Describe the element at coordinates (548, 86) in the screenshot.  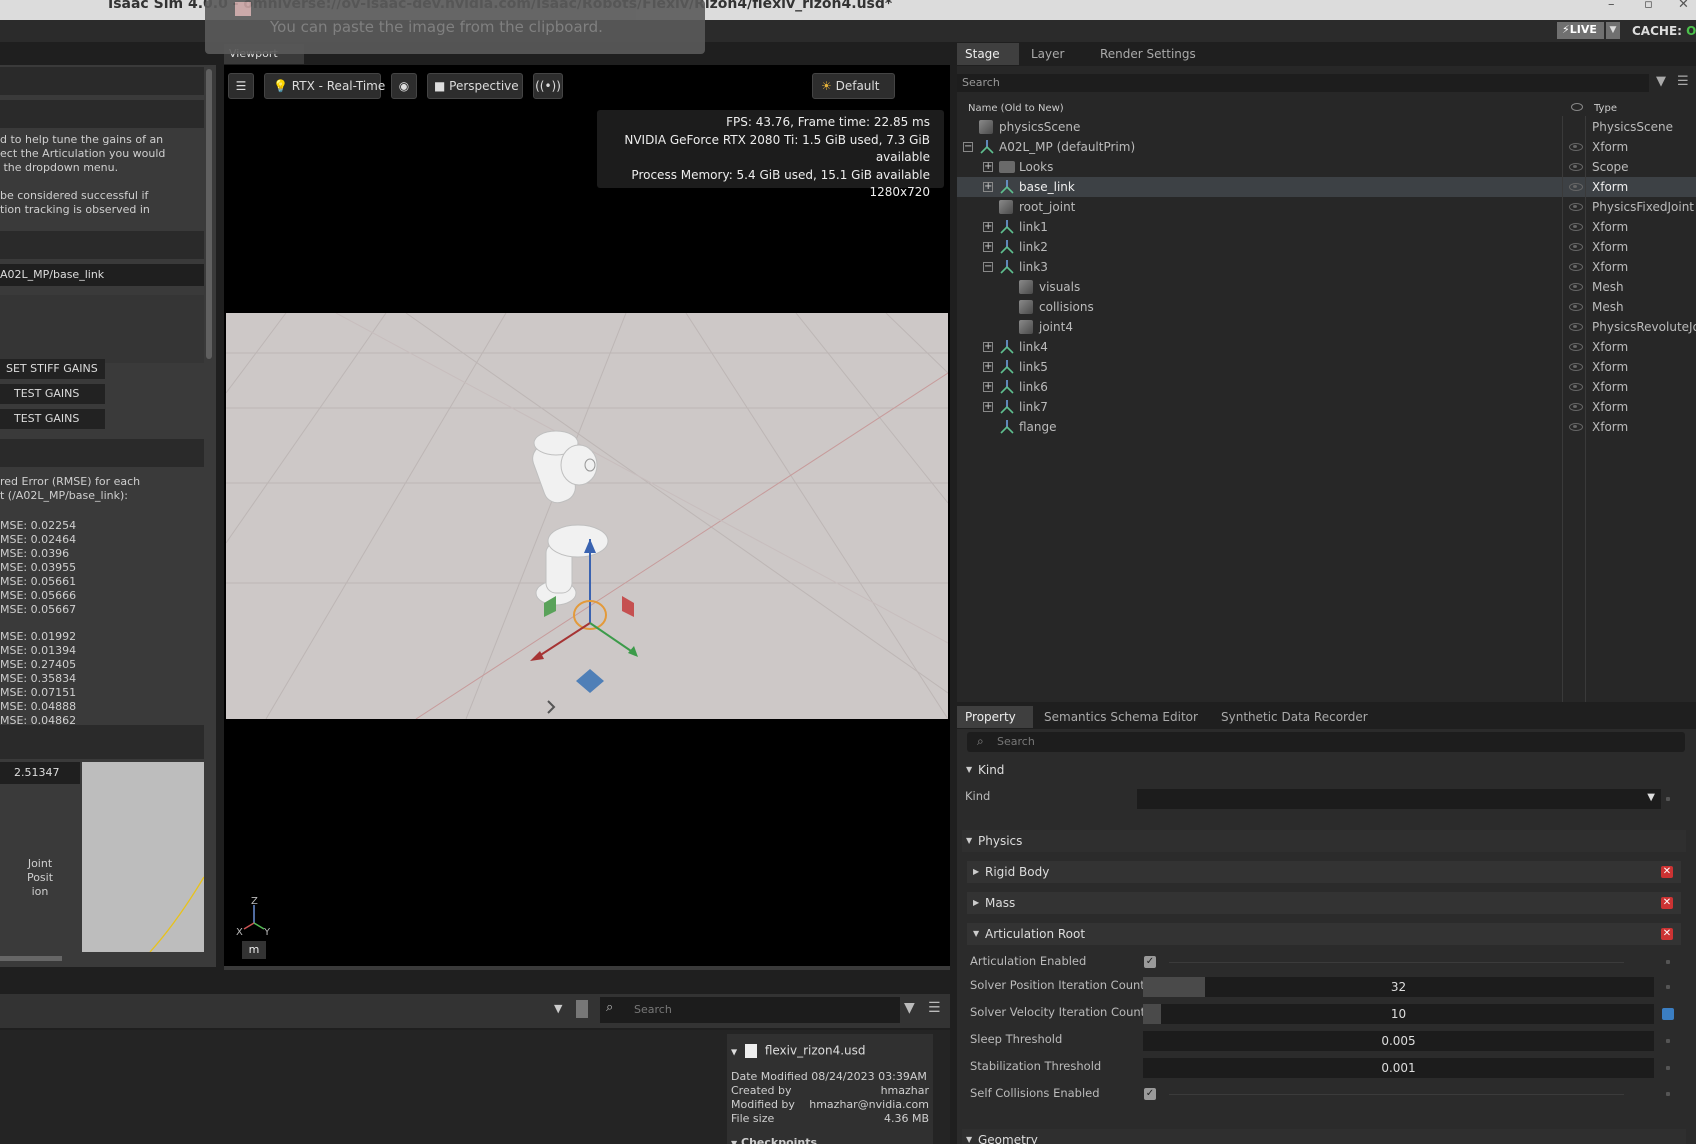
I see `broadcast-button: ((•))` at that location.